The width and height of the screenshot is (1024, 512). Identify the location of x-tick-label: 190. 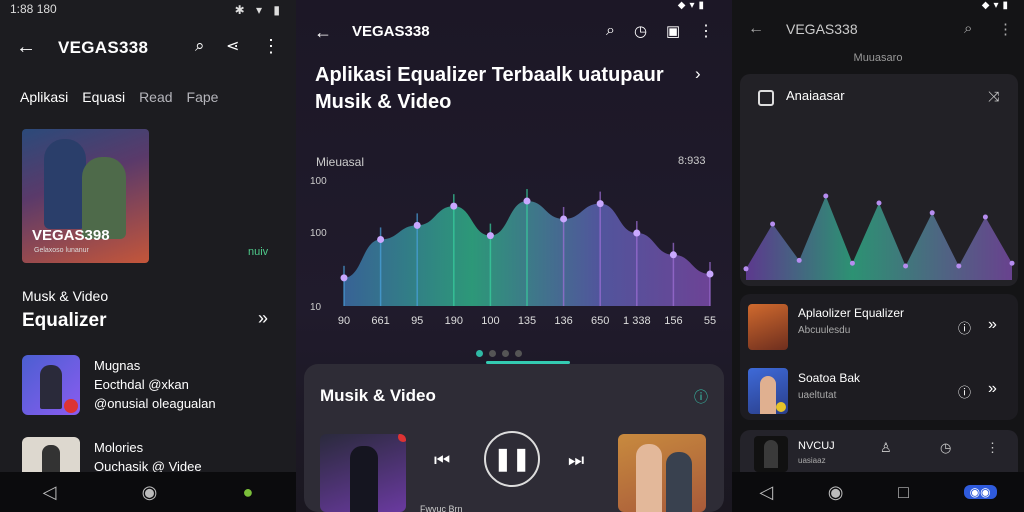
(454, 321).